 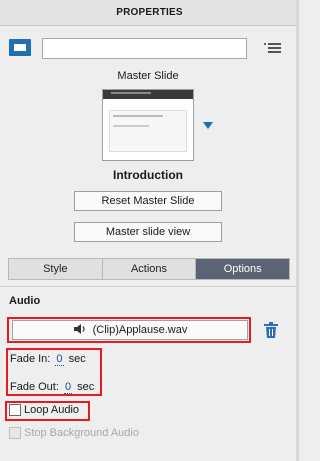 I want to click on tab-options: Options, so click(x=243, y=269).